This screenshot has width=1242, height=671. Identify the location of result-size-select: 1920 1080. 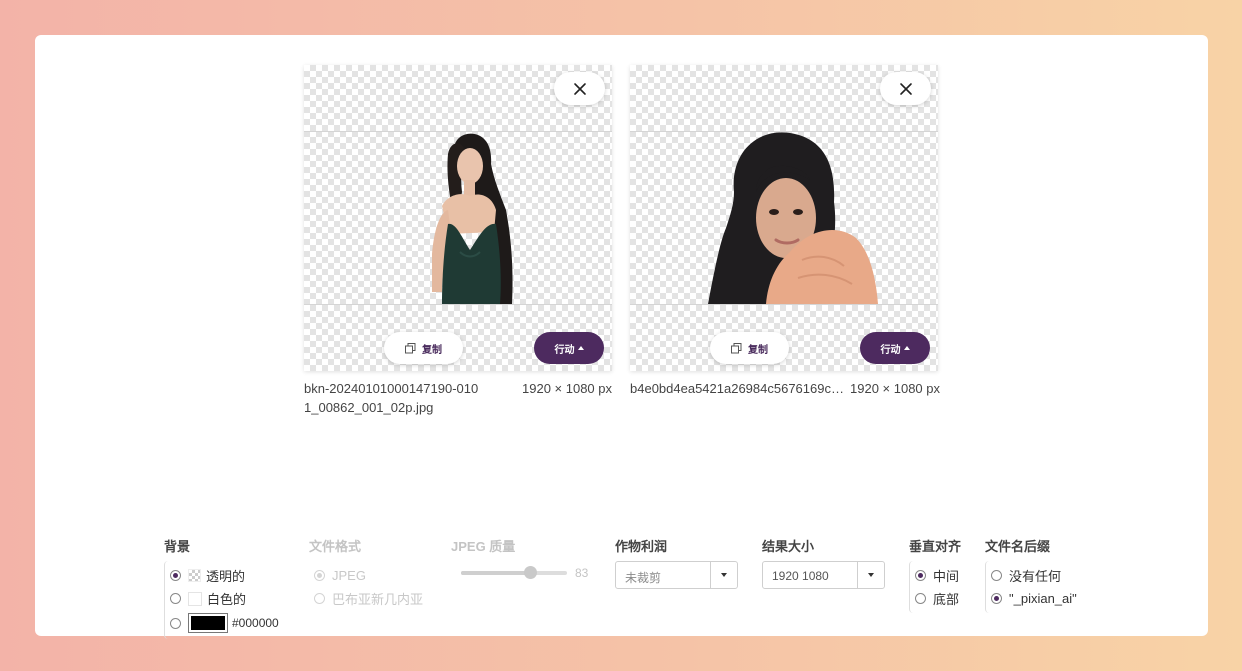
(823, 575).